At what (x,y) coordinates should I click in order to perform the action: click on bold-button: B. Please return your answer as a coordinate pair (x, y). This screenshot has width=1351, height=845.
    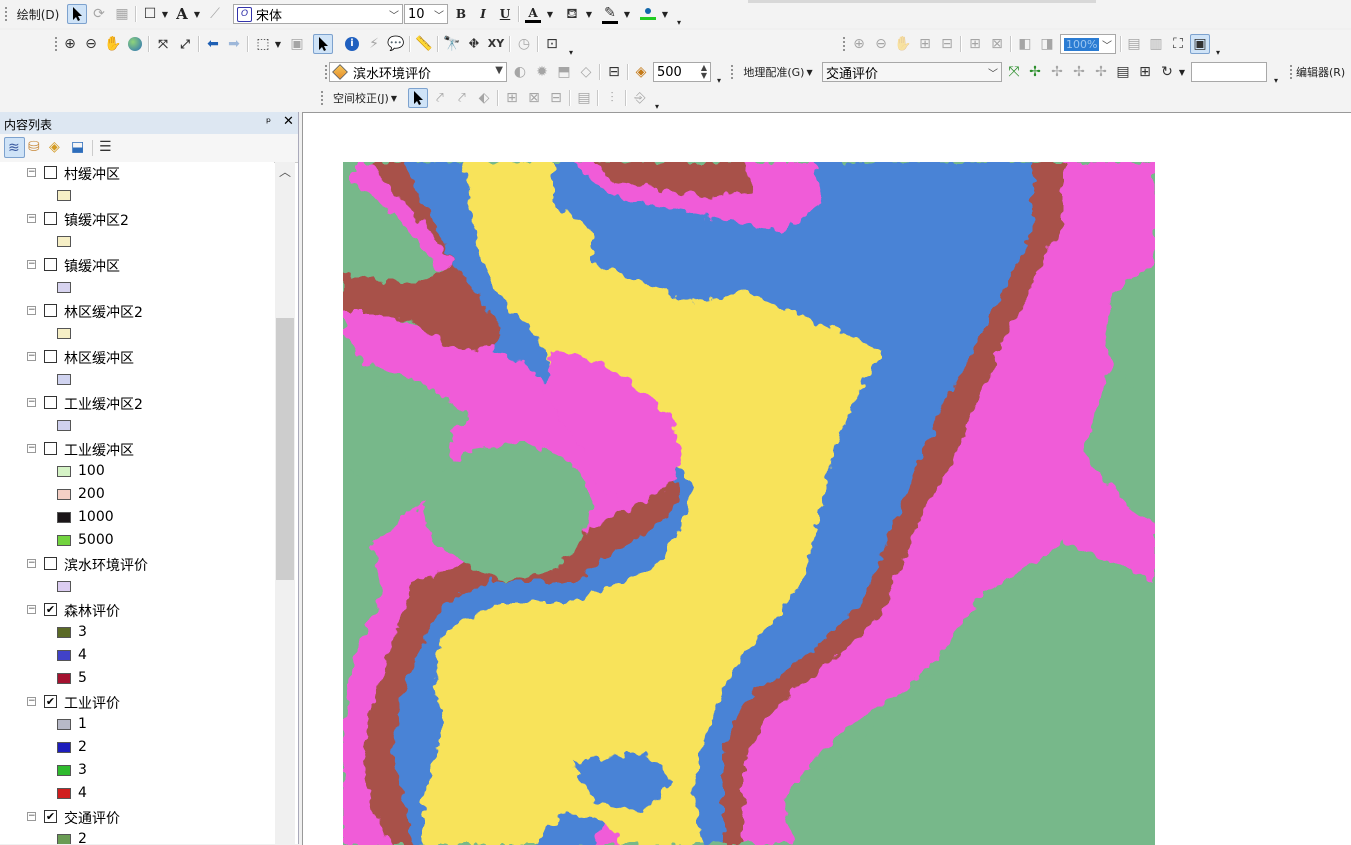
    Looking at the image, I should click on (461, 14).